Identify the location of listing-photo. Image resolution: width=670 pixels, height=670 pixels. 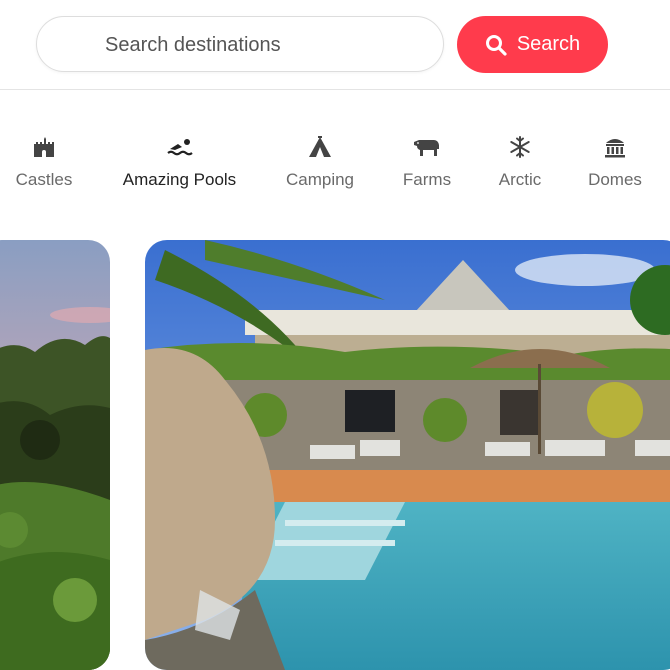
(55, 455).